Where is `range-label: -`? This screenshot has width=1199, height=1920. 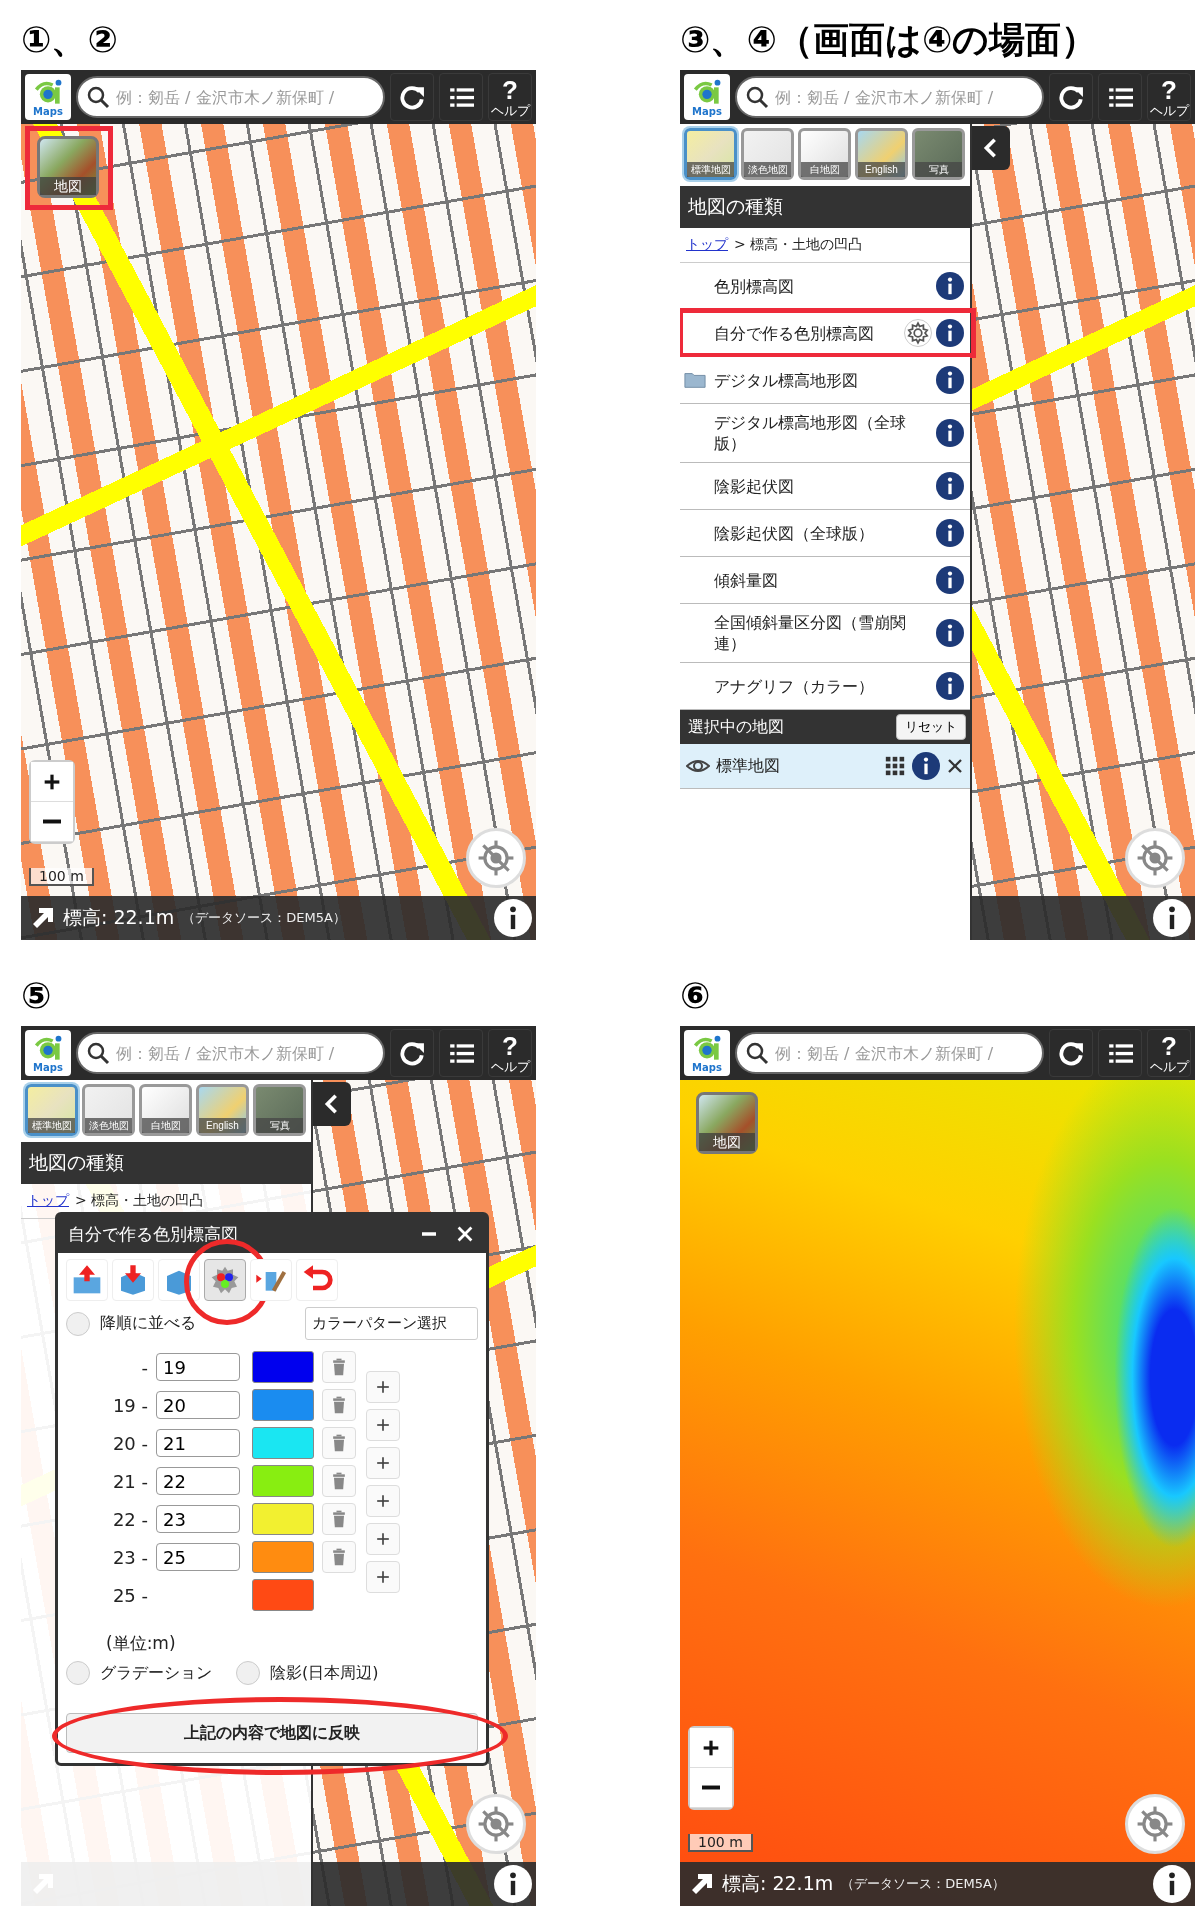 range-label: - is located at coordinates (144, 1367).